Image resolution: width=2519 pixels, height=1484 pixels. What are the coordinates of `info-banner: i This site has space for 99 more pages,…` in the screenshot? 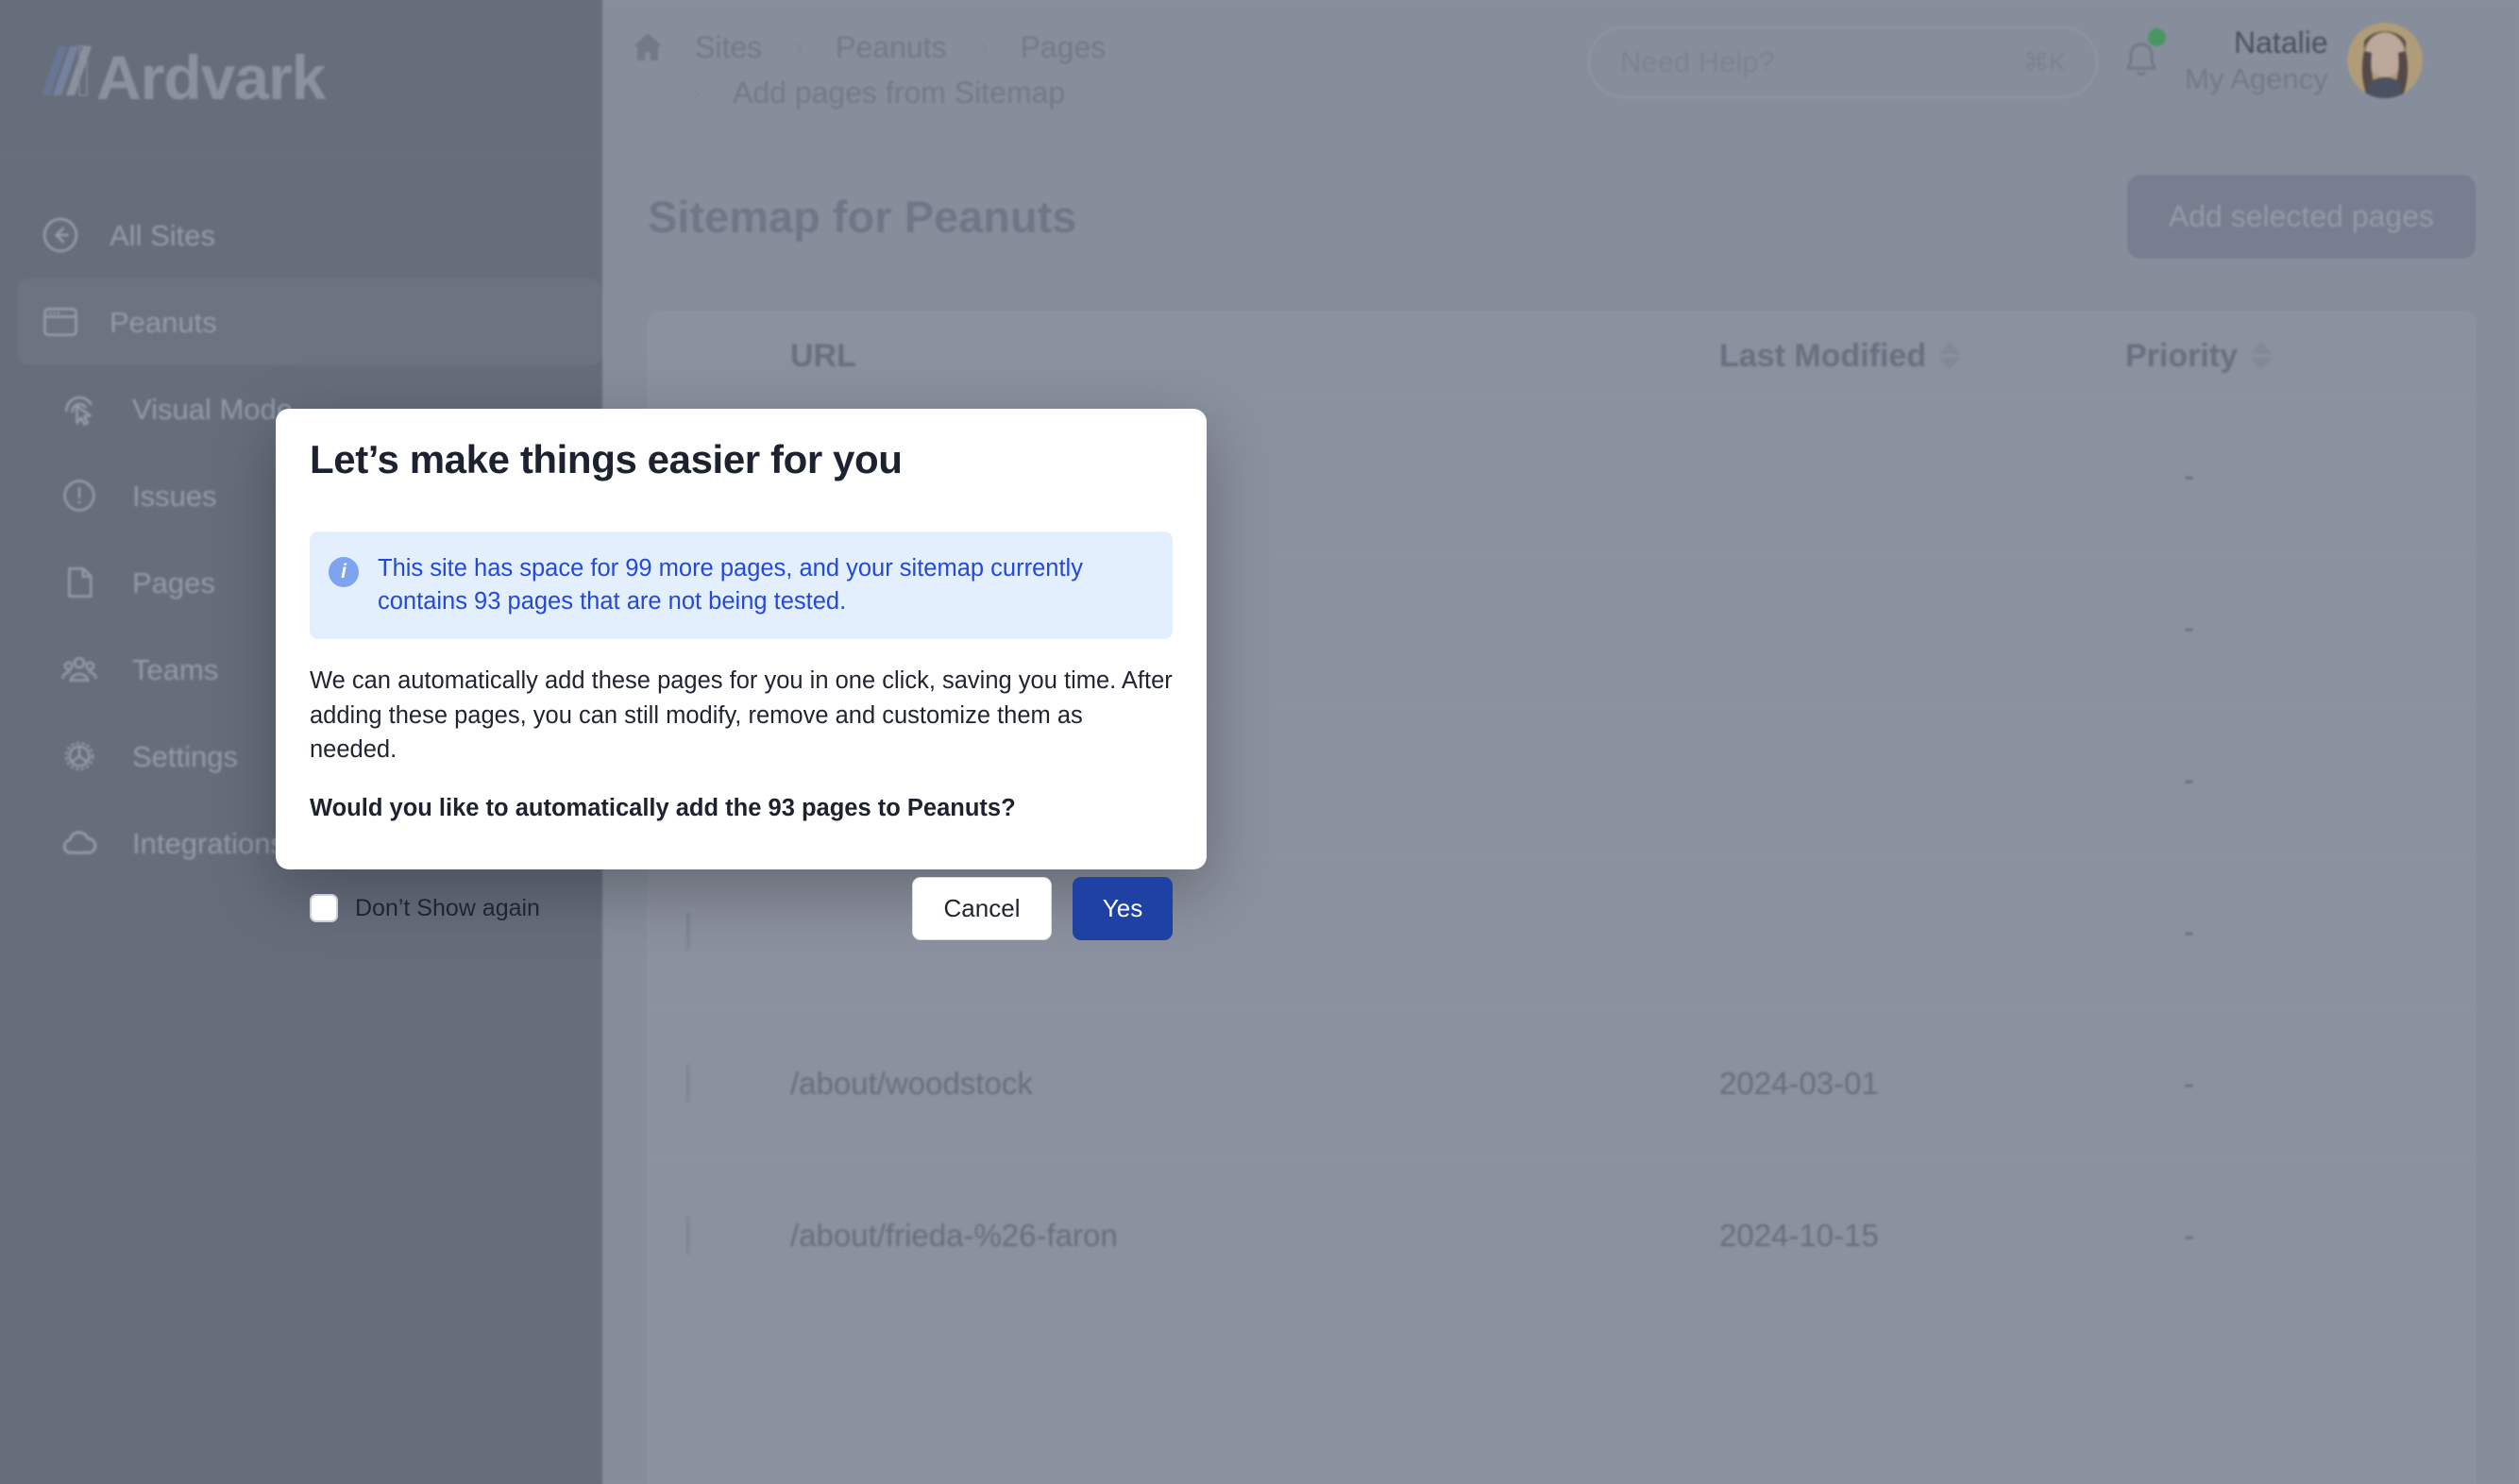 It's located at (741, 585).